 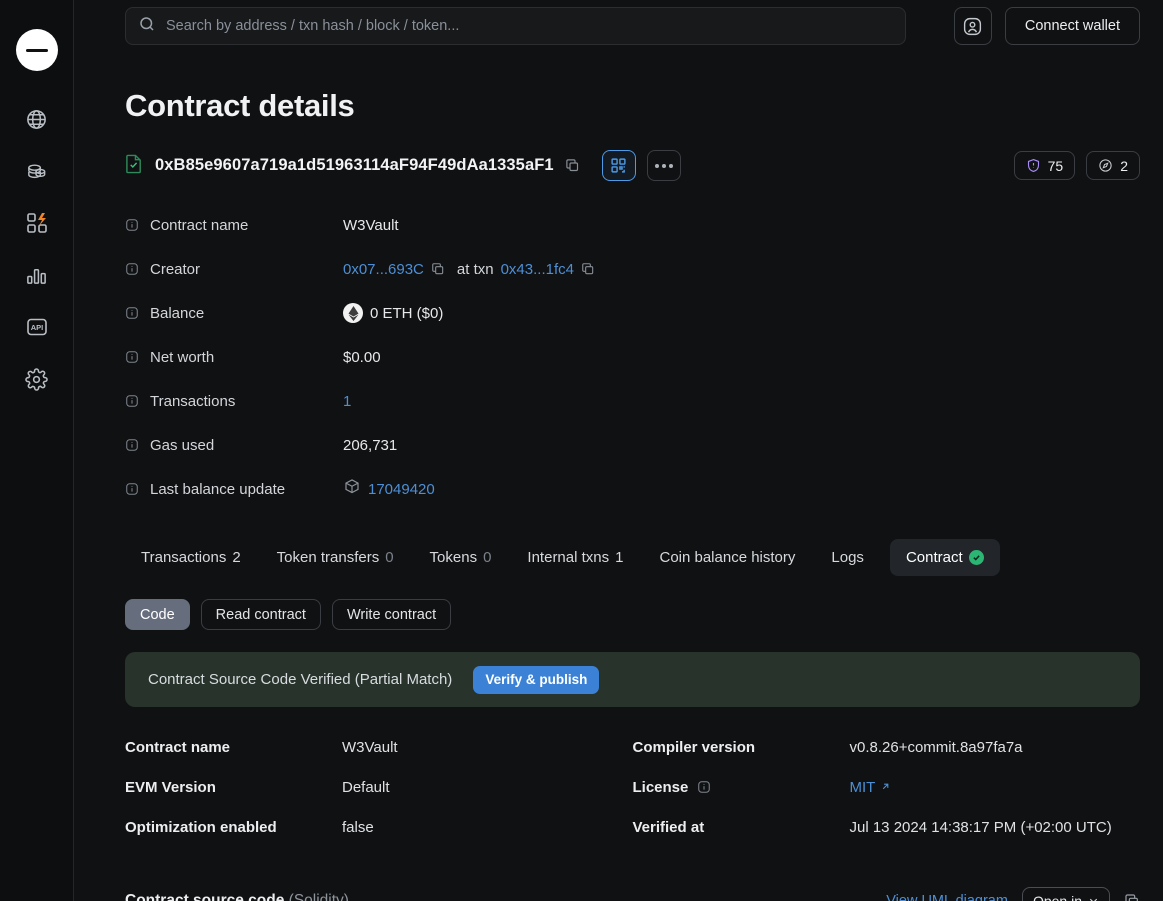 I want to click on search-box, so click(x=515, y=26).